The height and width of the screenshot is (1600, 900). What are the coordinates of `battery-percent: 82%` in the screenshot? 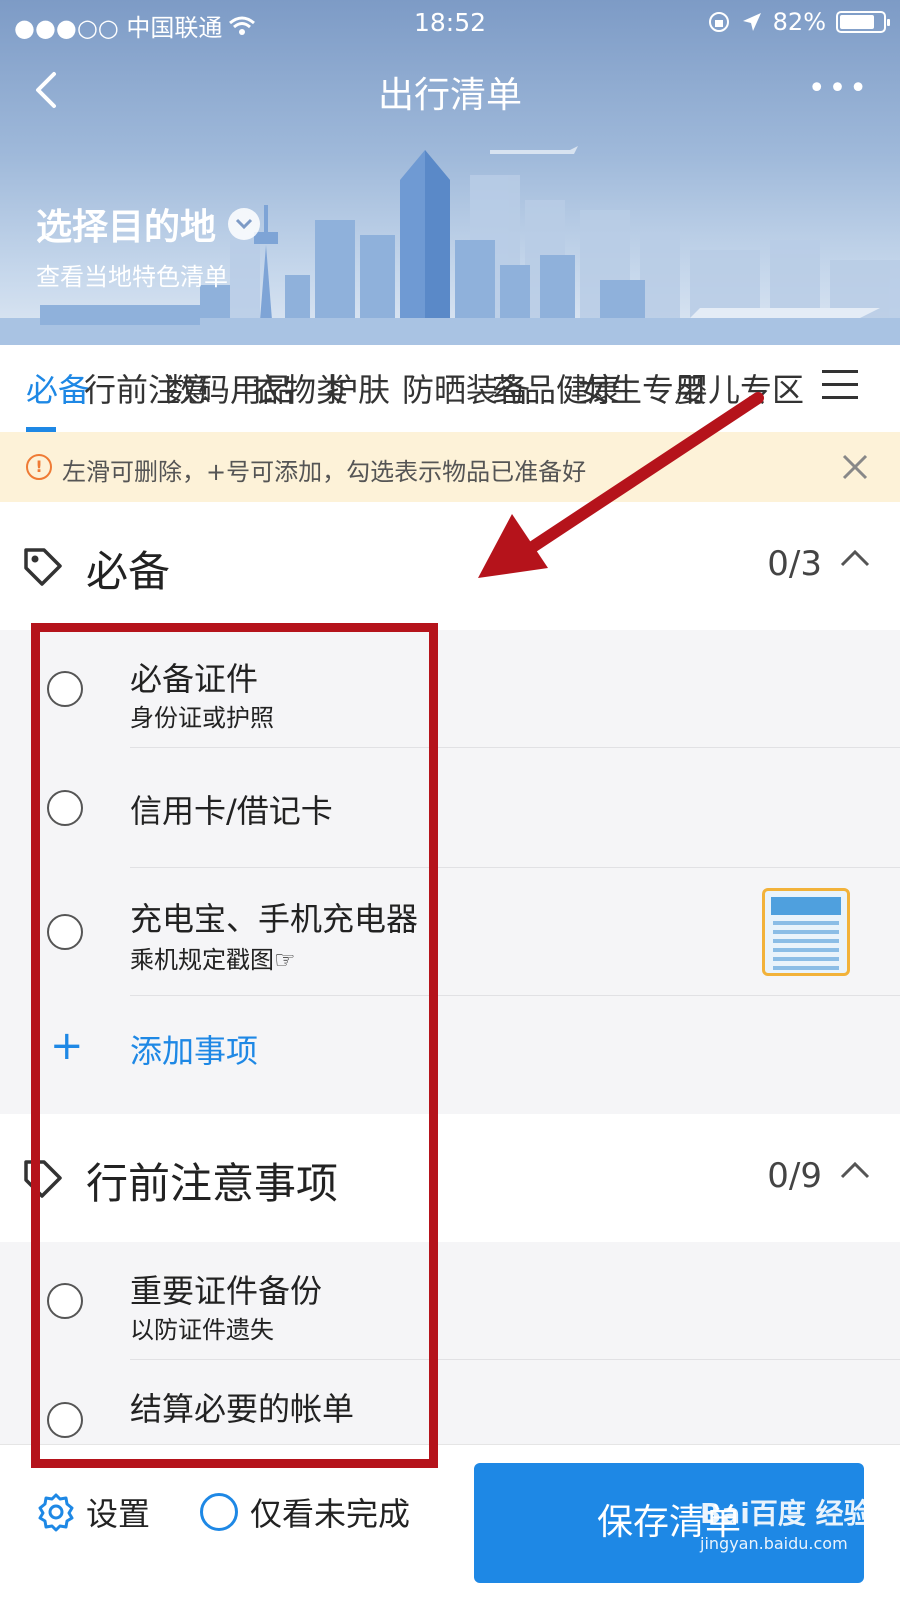 It's located at (799, 22).